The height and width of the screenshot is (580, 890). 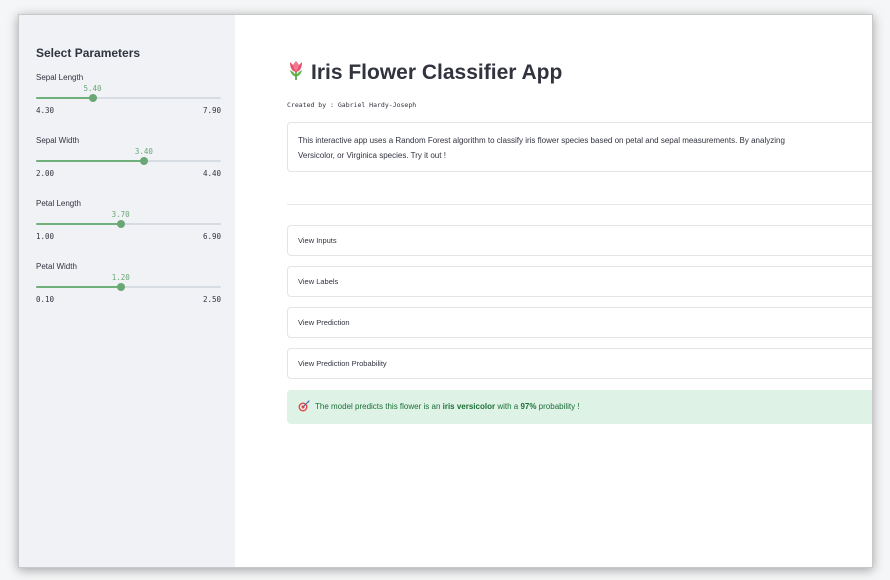 I want to click on page-title: Iris Flower Classifier App, so click(x=424, y=73).